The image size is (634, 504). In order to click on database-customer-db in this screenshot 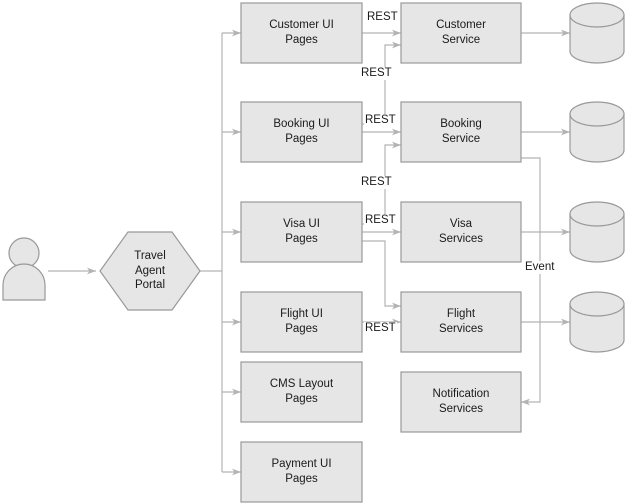, I will do `click(597, 33)`.